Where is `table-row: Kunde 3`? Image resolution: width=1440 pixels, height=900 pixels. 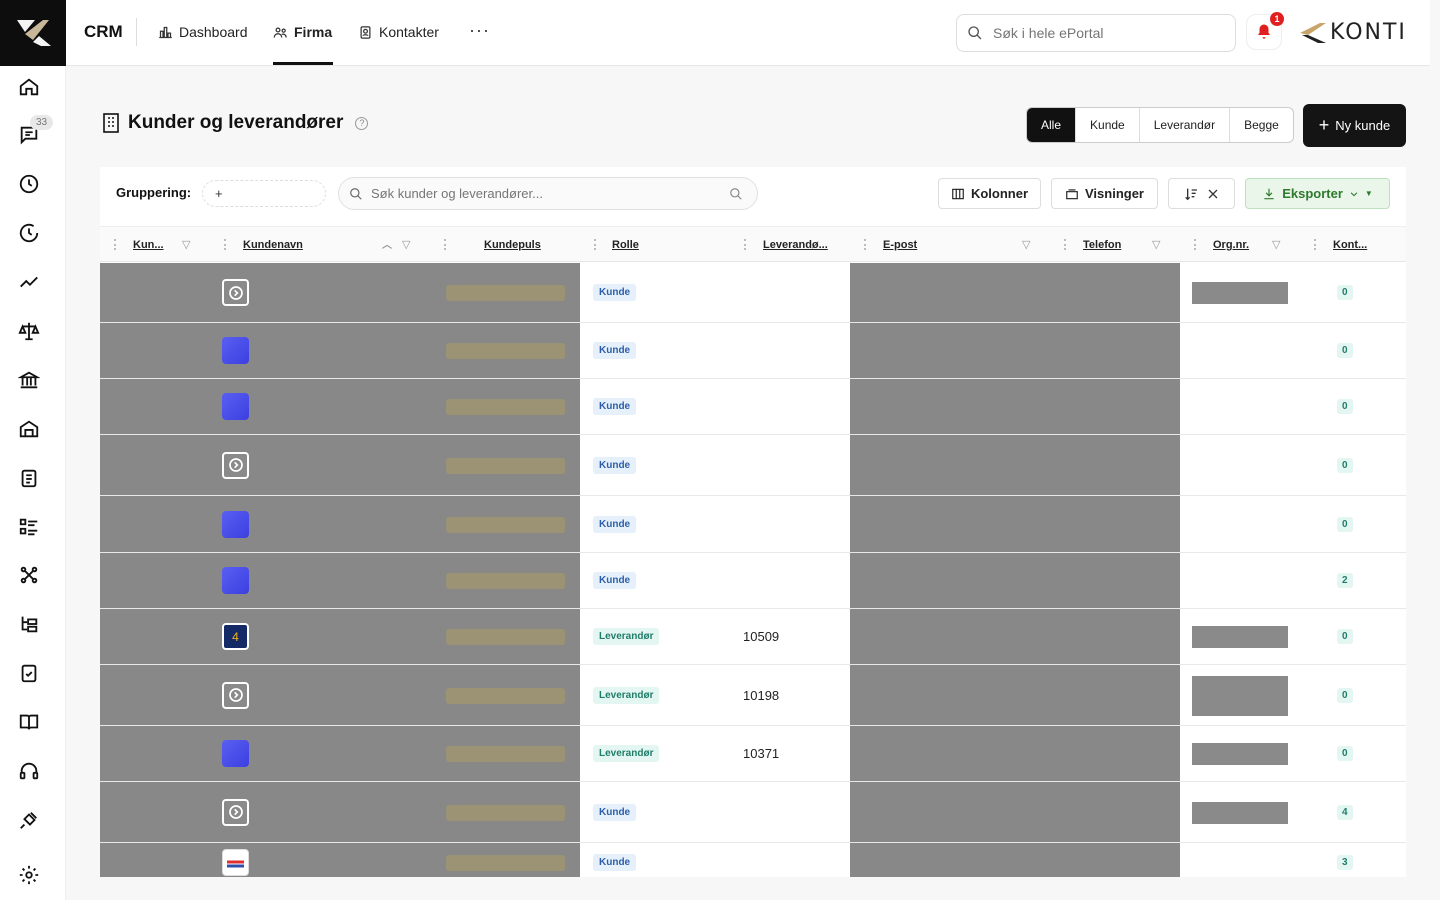
table-row: Kunde 3 is located at coordinates (753, 860).